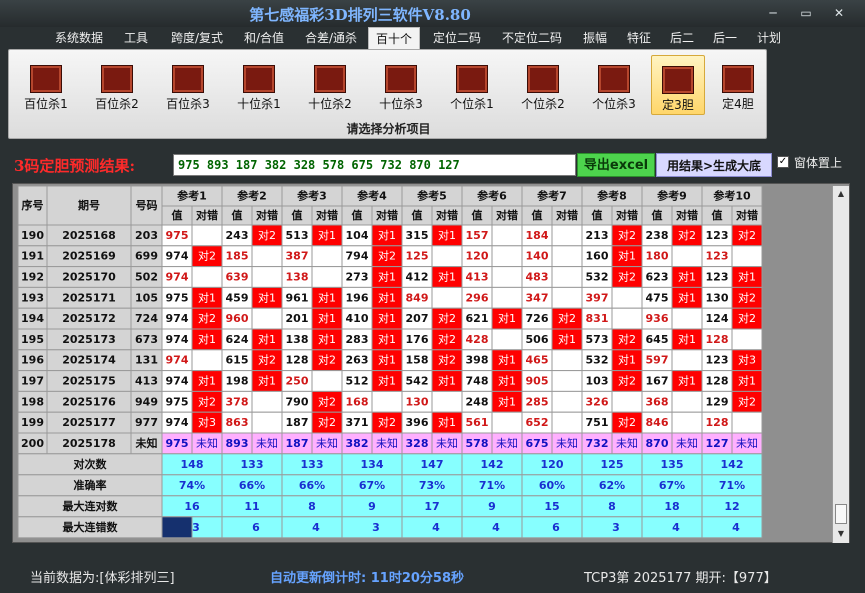 The height and width of the screenshot is (593, 865). I want to click on row-issue: 2025171, so click(89, 297).